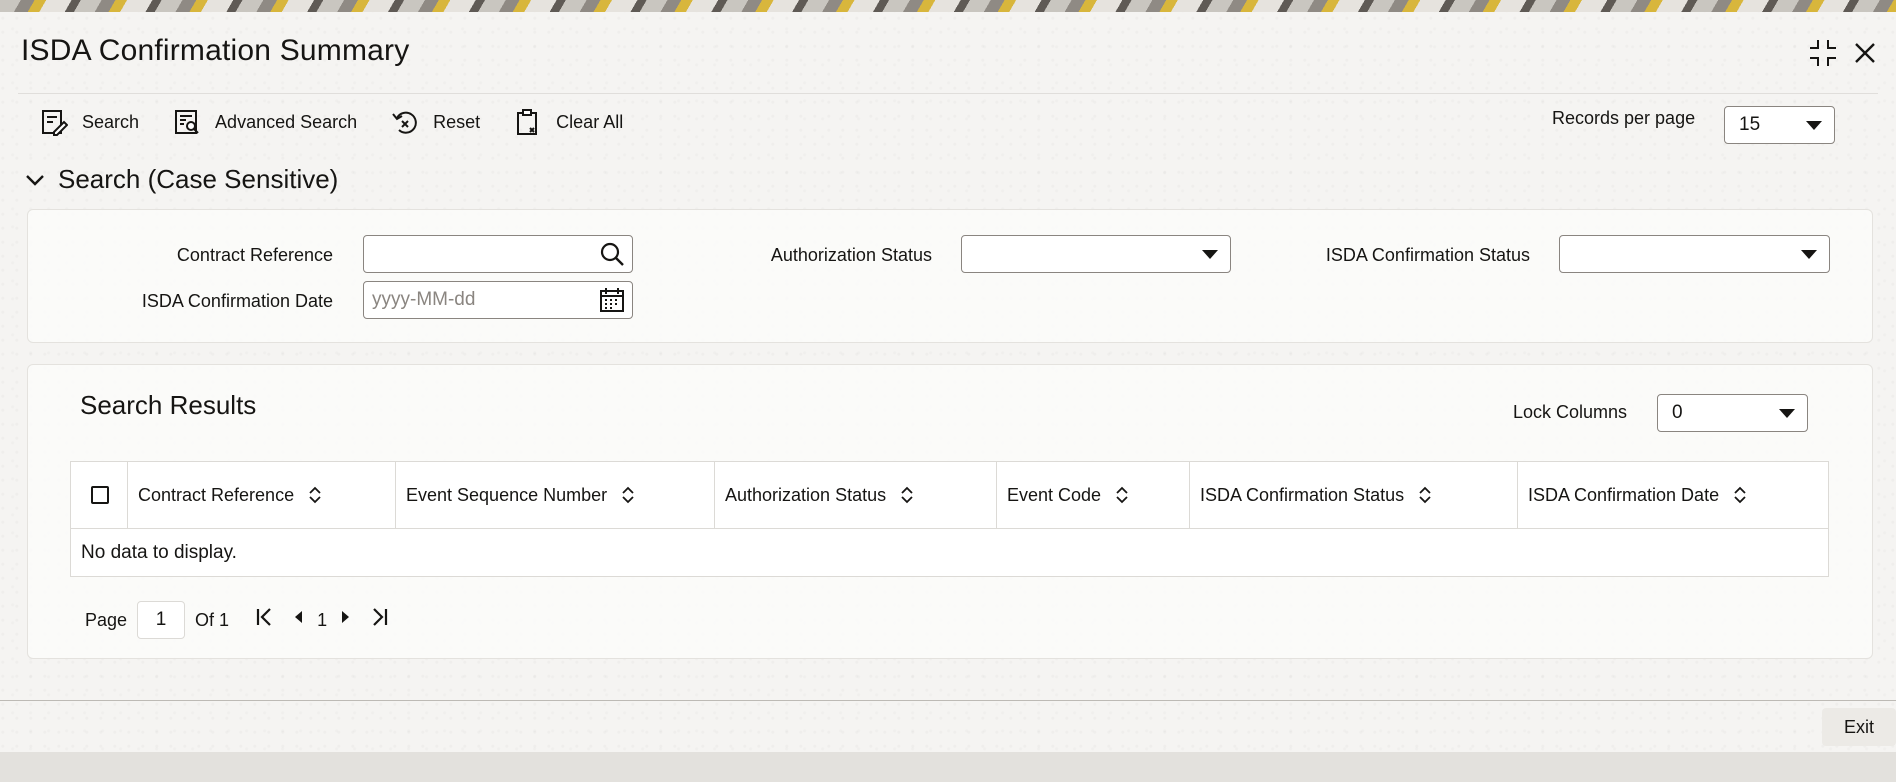 The height and width of the screenshot is (782, 1896). Describe the element at coordinates (216, 494) in the screenshot. I see `column-header-label: Contract Reference` at that location.